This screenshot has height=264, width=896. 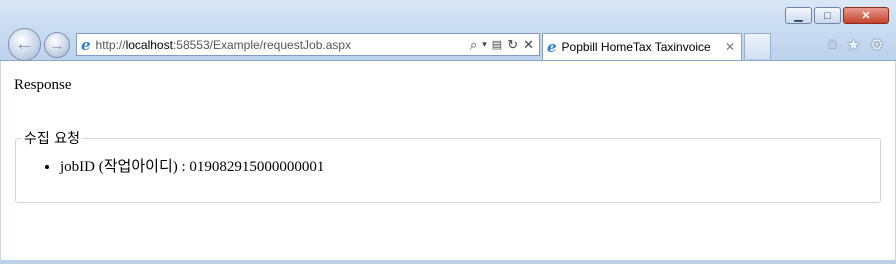 I want to click on url-scheme: http://, so click(x=110, y=44).